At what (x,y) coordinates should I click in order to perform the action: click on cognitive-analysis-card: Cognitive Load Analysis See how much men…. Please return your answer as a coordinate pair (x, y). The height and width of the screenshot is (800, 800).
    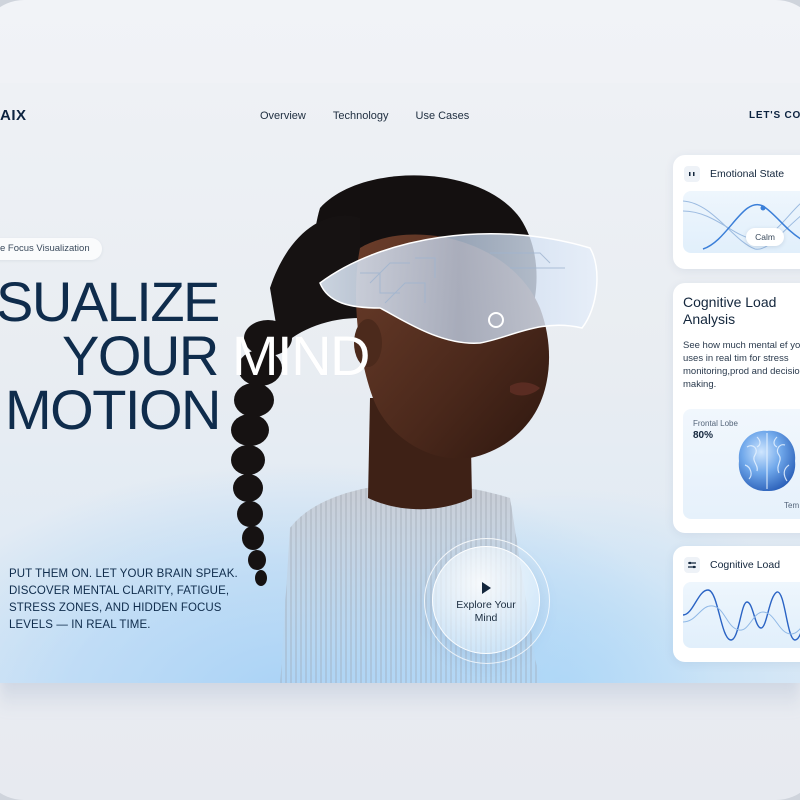
    Looking at the image, I should click on (736, 408).